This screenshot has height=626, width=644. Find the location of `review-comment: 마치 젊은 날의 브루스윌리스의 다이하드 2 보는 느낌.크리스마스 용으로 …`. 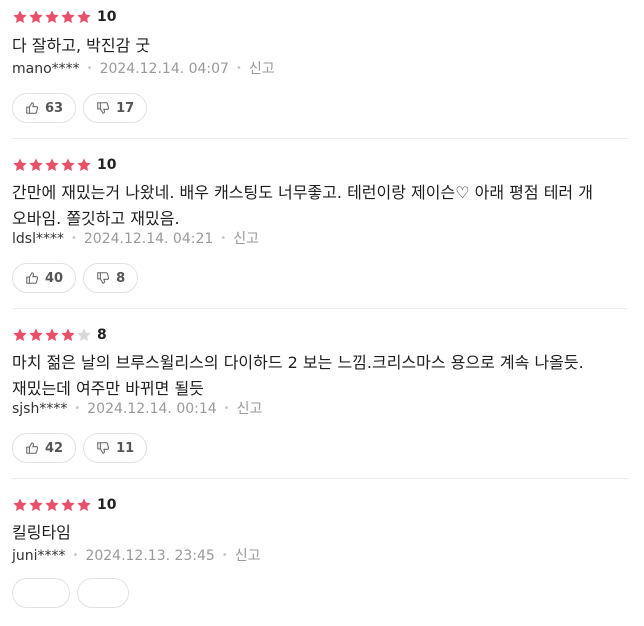

review-comment: 마치 젊은 날의 브루스윌리스의 다이하드 2 보는 느낌.크리스마스 용으로 … is located at coordinates (322, 376).